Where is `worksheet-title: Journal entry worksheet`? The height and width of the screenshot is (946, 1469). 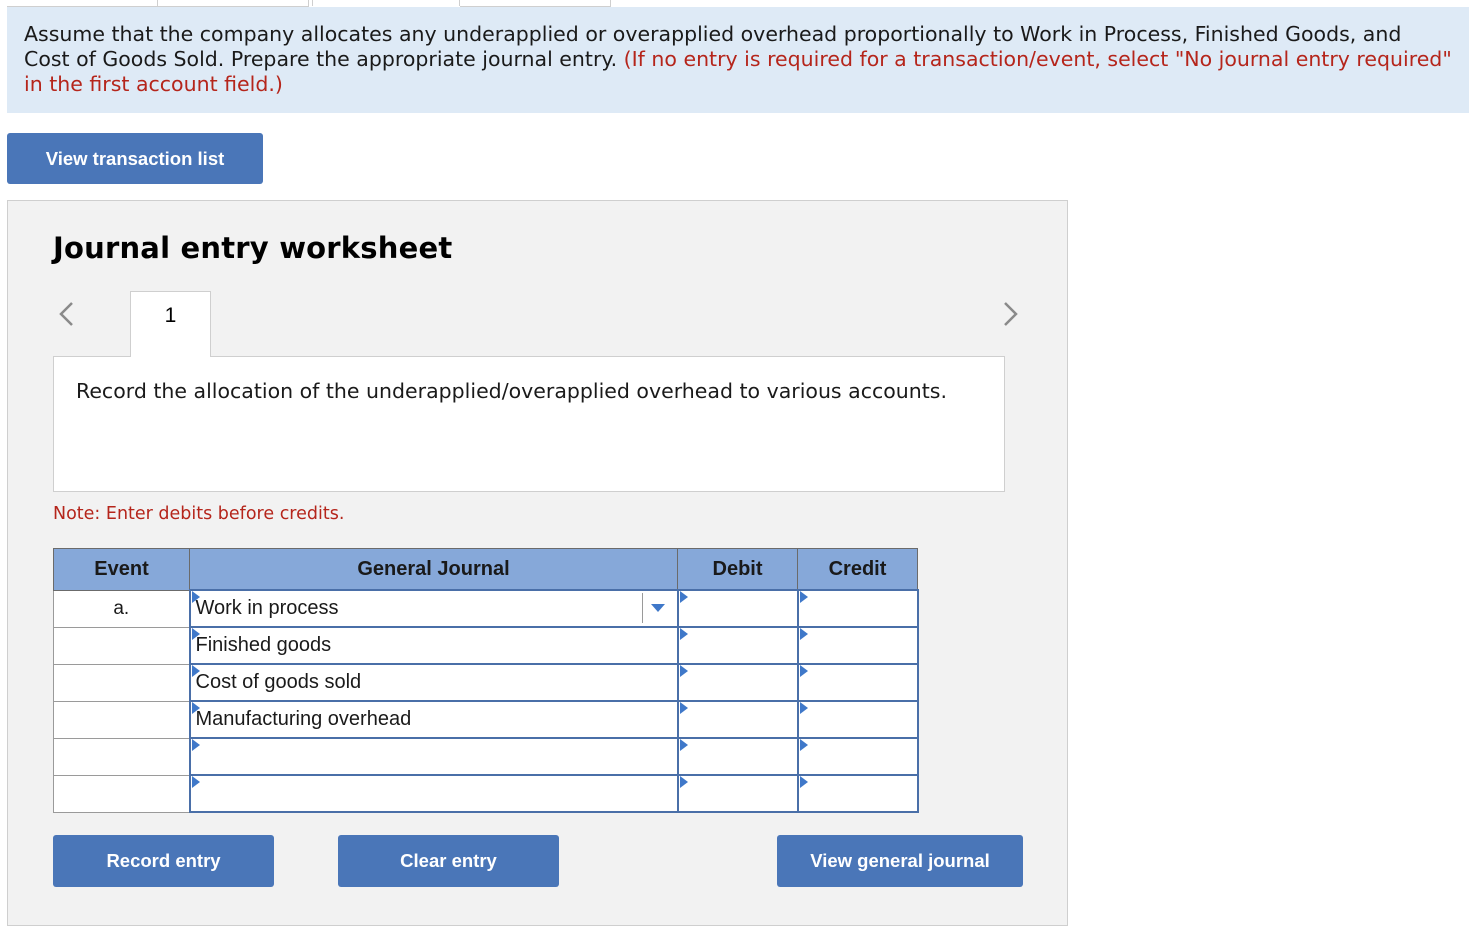 worksheet-title: Journal entry worksheet is located at coordinates (253, 248).